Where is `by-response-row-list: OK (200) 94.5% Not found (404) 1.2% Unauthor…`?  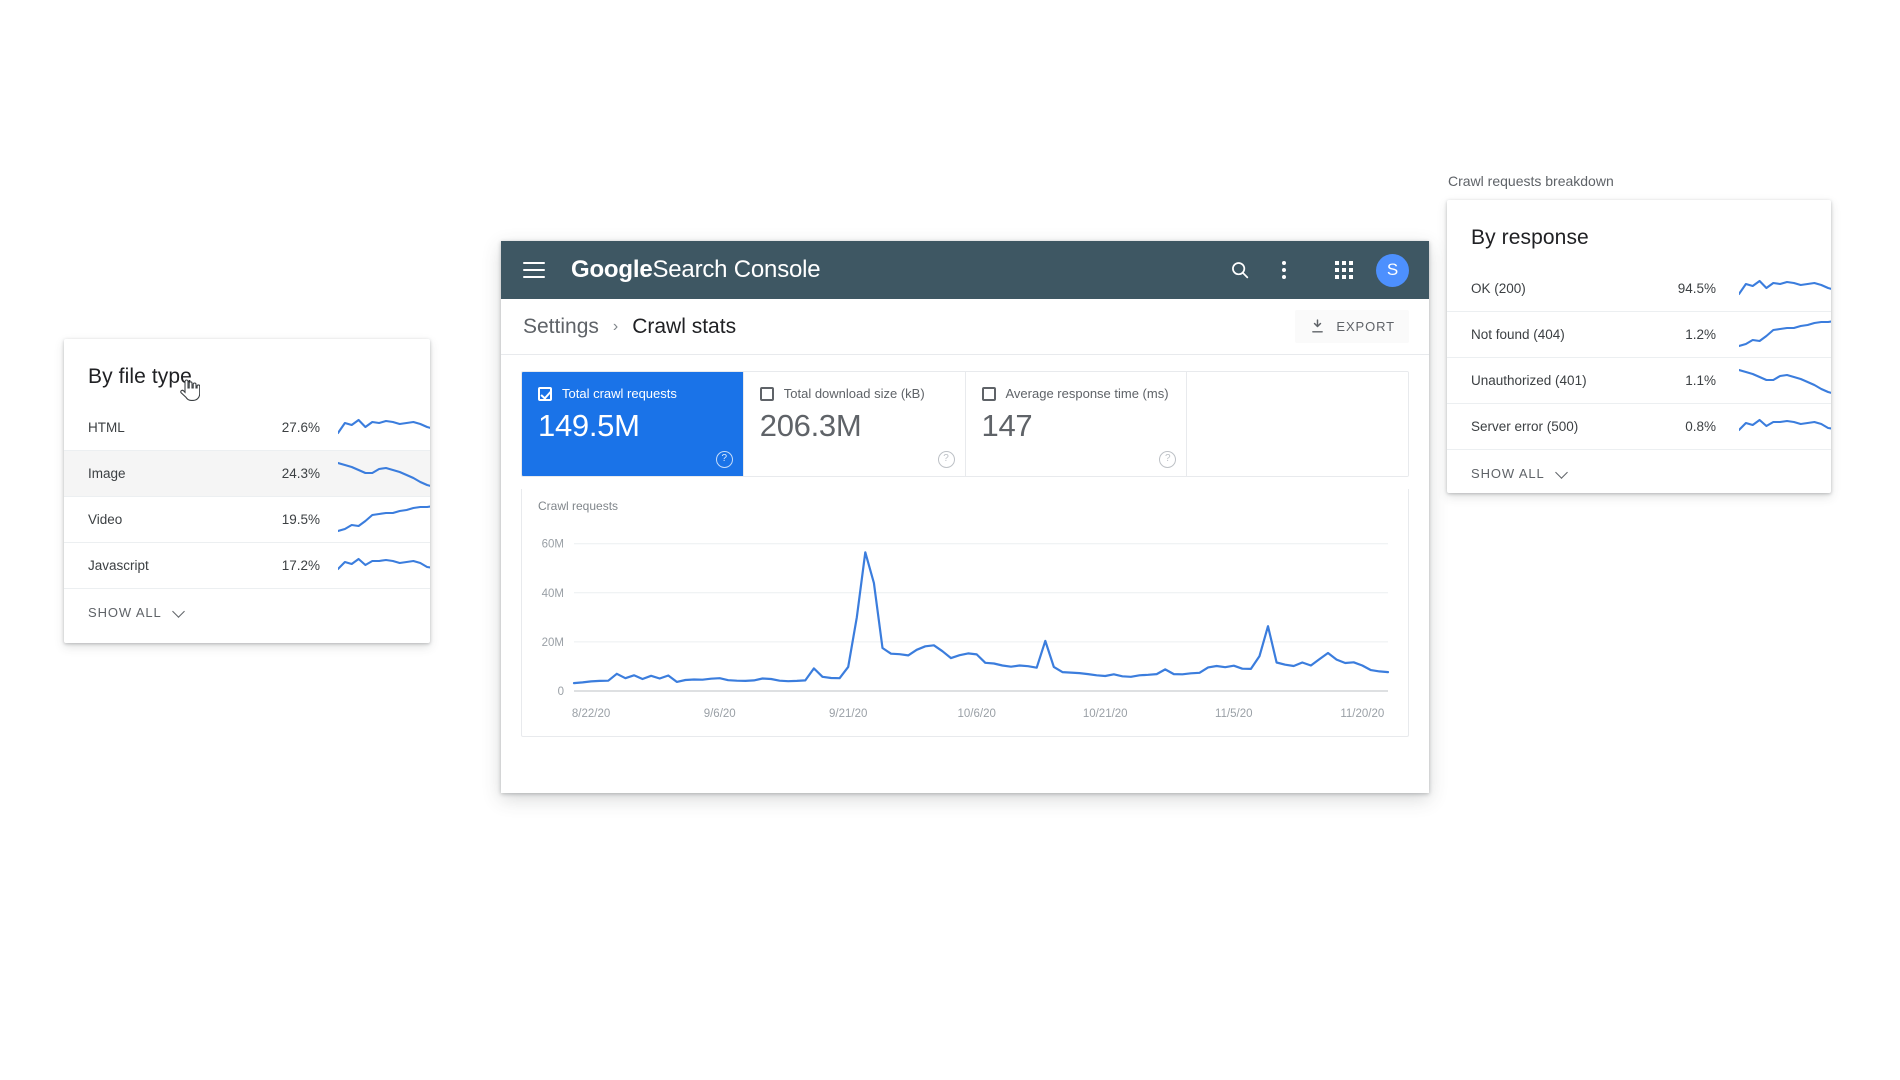 by-response-row-list: OK (200) 94.5% Not found (404) 1.2% Unauthor… is located at coordinates (1639, 358).